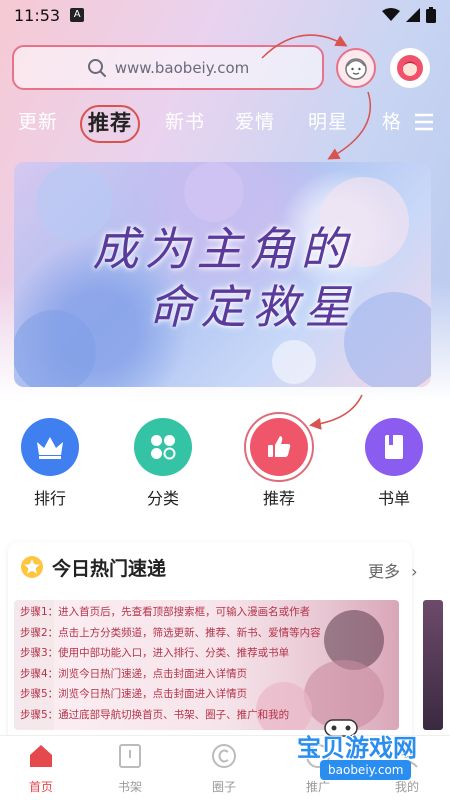  I want to click on booklist-entry: 书单, so click(394, 463).